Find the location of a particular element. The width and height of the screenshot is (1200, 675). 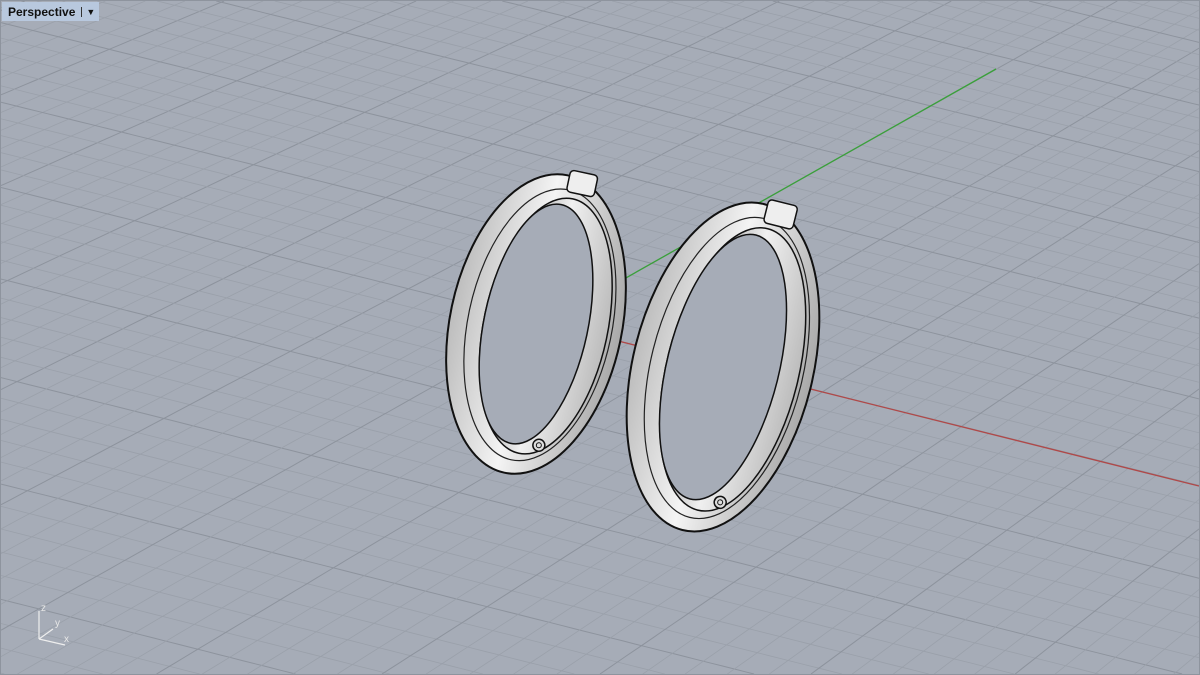

axis-widget-icon is located at coordinates (52, 628).